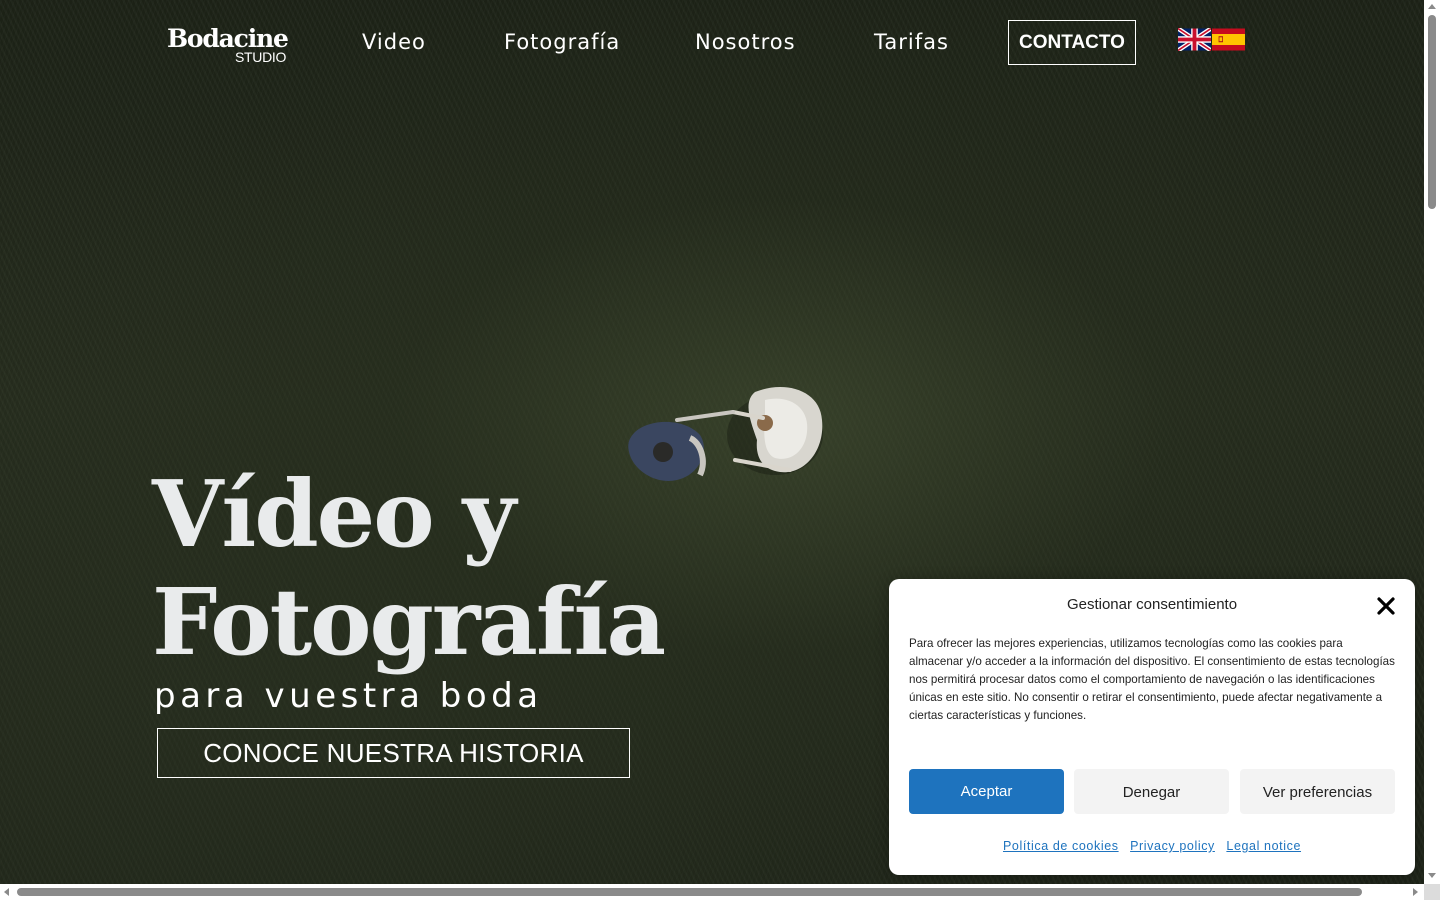 This screenshot has width=1440, height=900. Describe the element at coordinates (1432, 875) in the screenshot. I see `scroll-down-arrow-icon` at that location.